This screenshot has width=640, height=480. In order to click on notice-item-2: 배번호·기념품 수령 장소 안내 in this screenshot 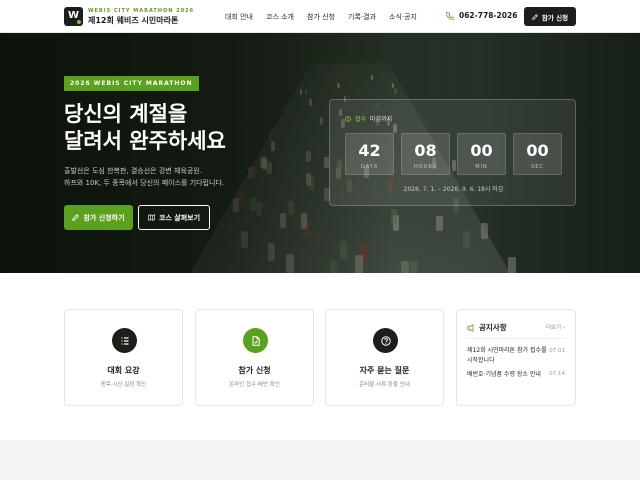, I will do `click(509, 375)`.